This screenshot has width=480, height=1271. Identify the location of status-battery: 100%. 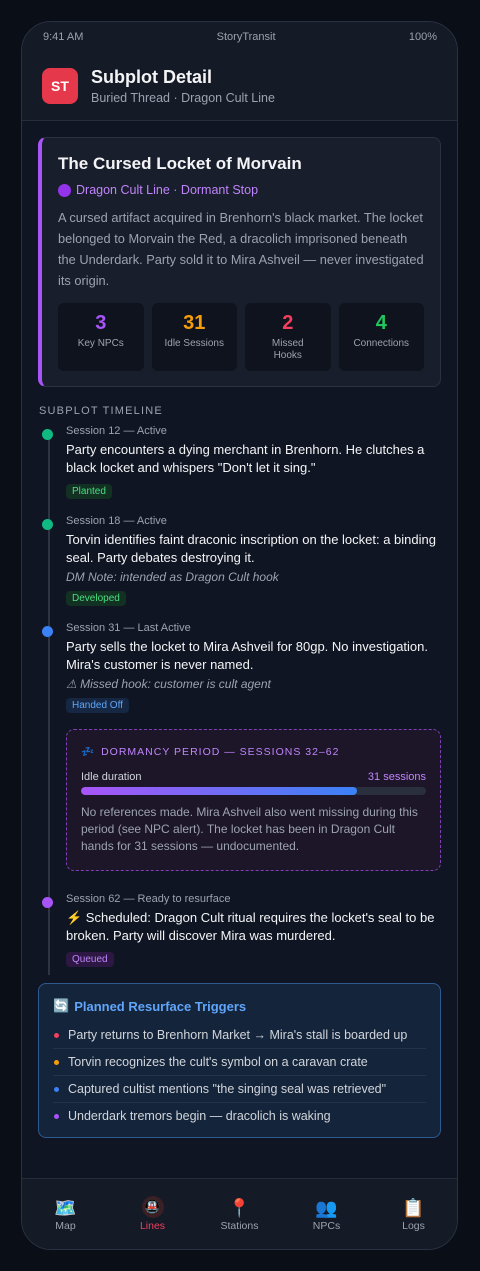
(422, 37).